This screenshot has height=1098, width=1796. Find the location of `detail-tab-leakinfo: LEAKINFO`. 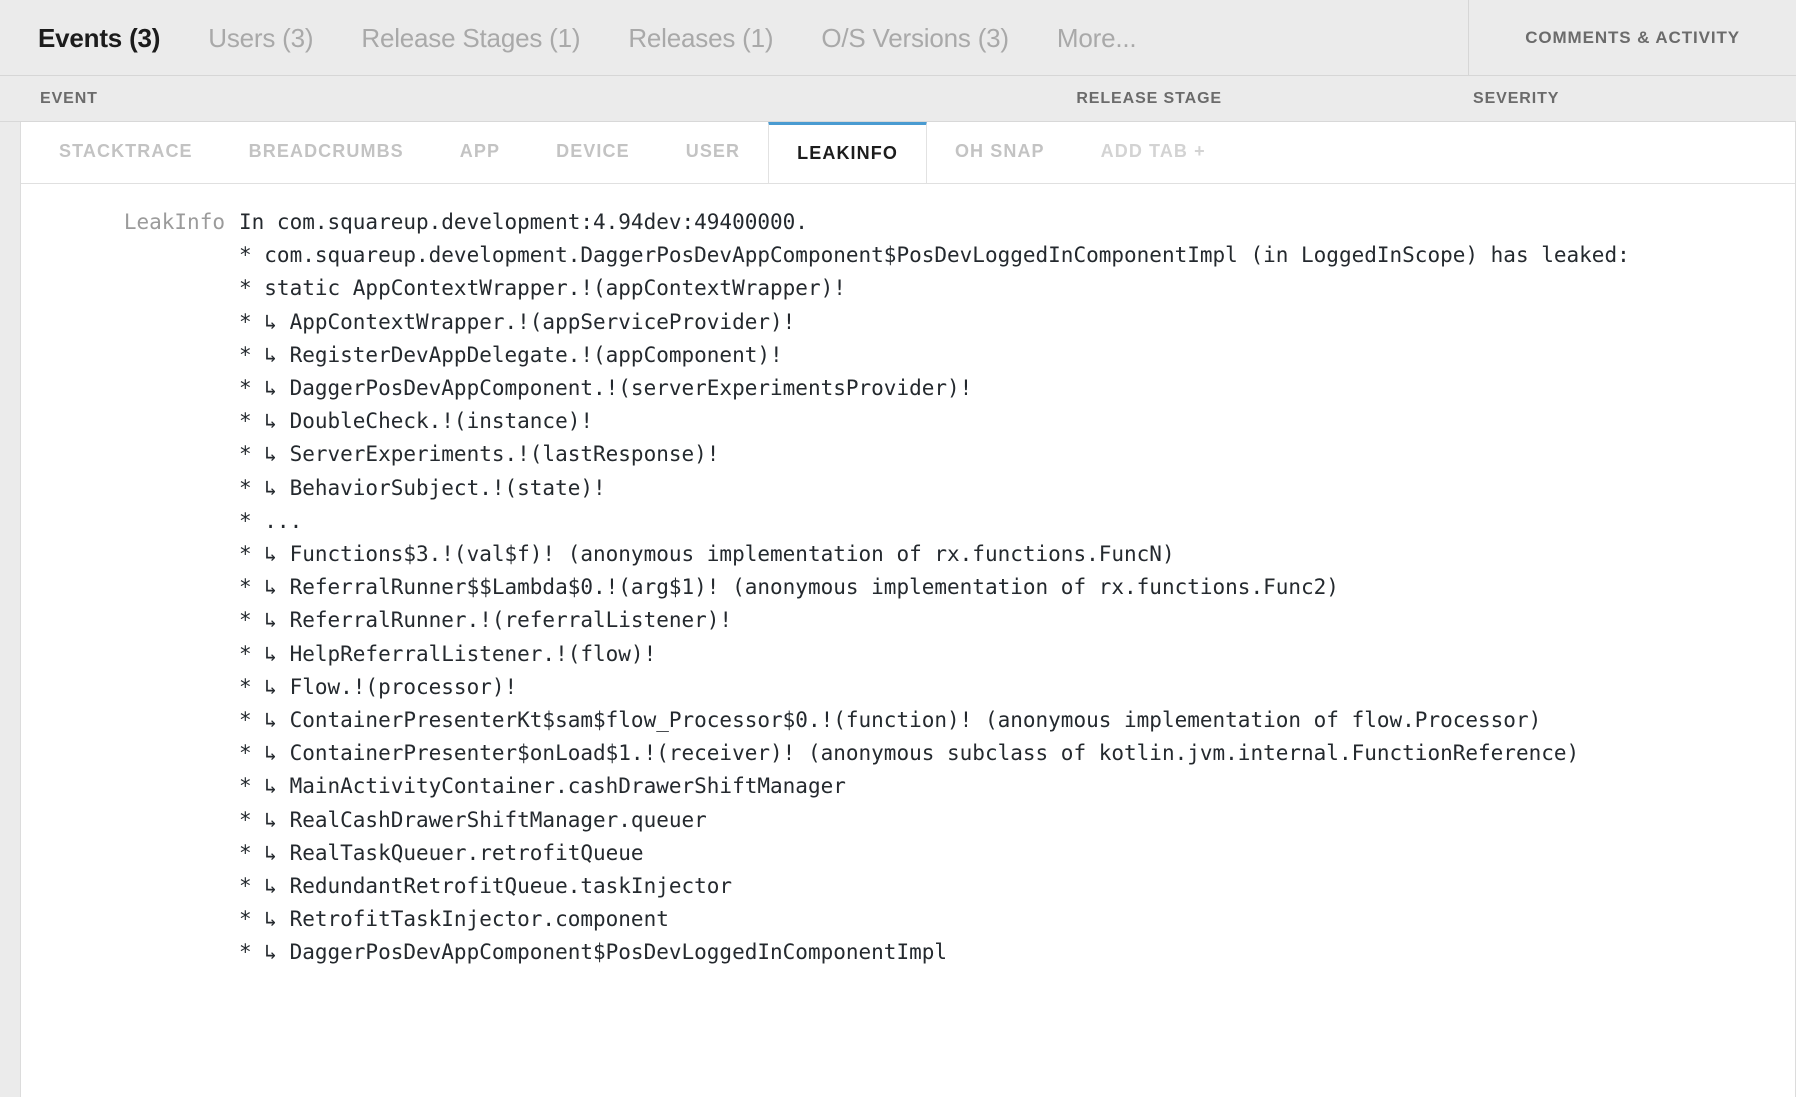

detail-tab-leakinfo: LEAKINFO is located at coordinates (847, 152).